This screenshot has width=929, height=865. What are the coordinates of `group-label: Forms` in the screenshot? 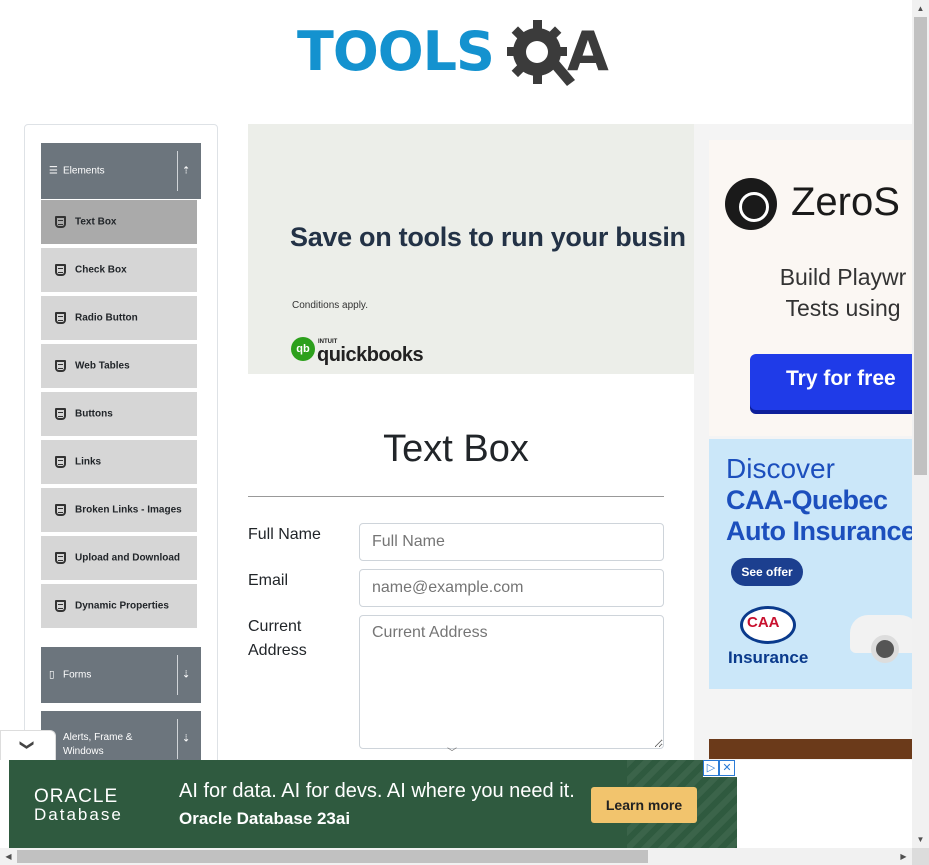 It's located at (77, 675).